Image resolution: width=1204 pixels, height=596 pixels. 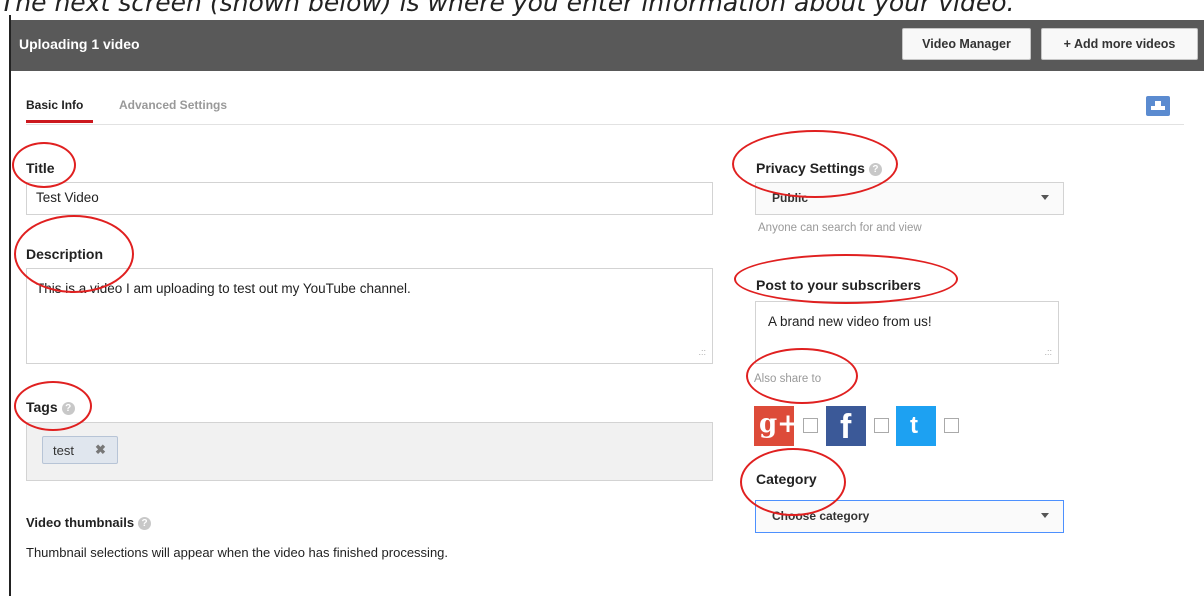 What do you see at coordinates (80, 522) in the screenshot?
I see `thumbnails-label-text: Video thumbnails` at bounding box center [80, 522].